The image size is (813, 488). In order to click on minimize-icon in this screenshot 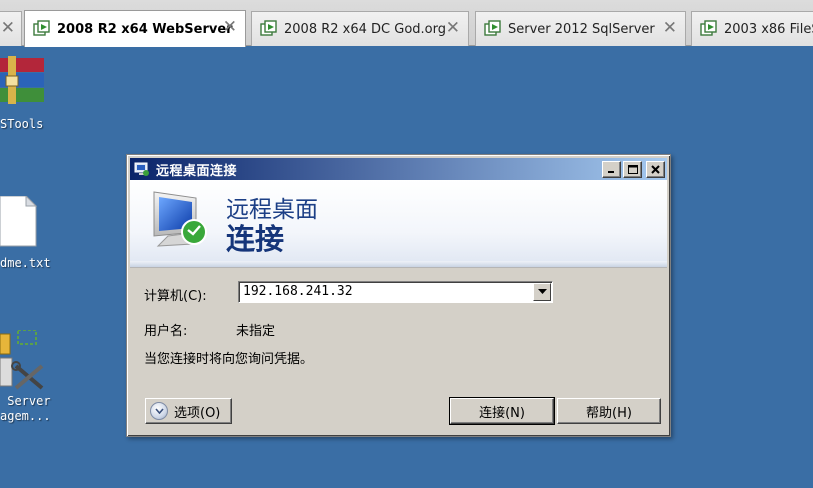, I will do `click(611, 172)`.